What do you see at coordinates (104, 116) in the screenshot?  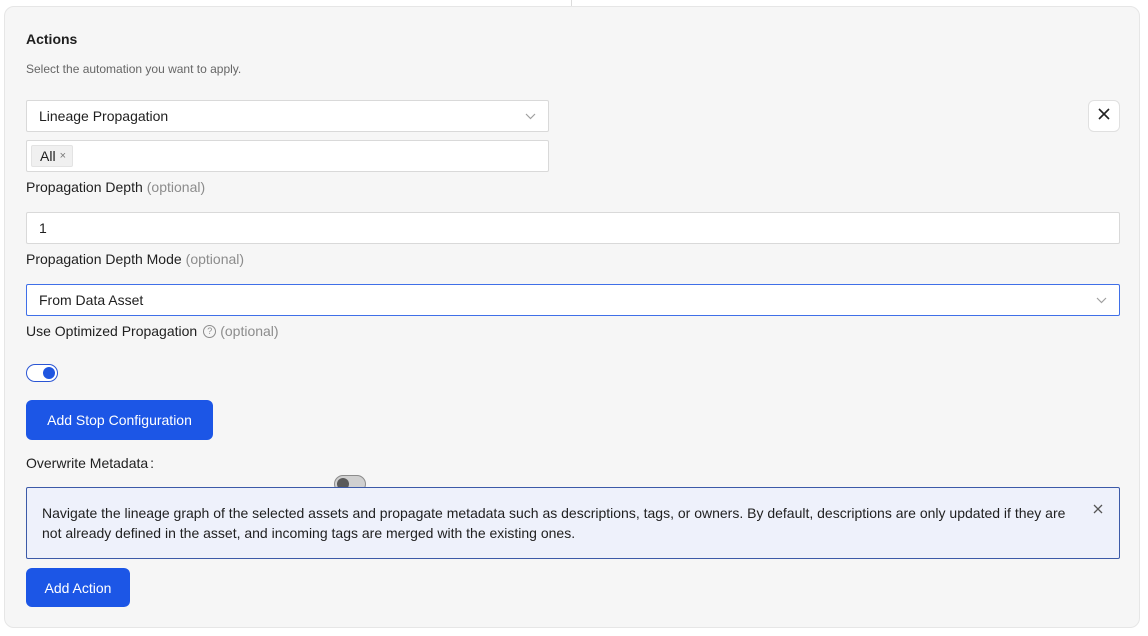 I see `action-select-value: Lineage Propagation` at bounding box center [104, 116].